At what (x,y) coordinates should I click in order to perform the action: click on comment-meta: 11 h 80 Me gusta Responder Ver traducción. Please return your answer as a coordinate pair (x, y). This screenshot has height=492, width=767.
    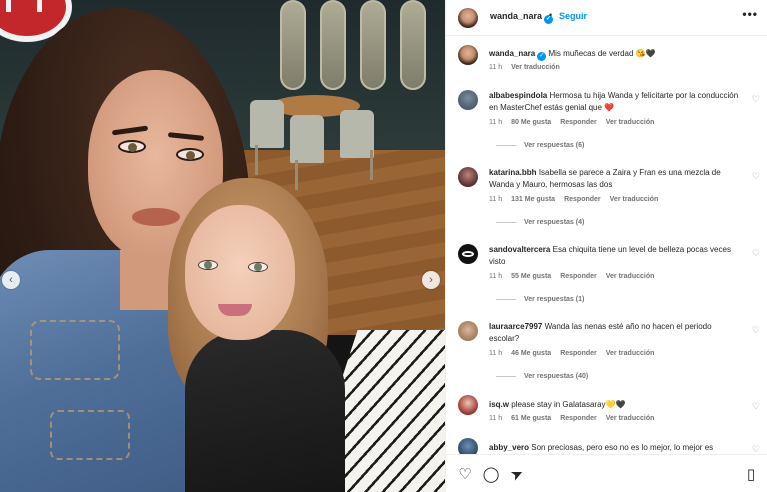
    Looking at the image, I should click on (576, 122).